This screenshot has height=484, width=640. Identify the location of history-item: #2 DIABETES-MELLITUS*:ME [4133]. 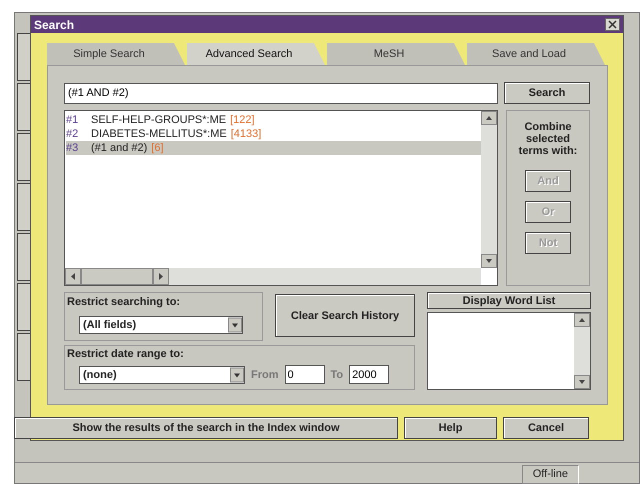
(273, 134).